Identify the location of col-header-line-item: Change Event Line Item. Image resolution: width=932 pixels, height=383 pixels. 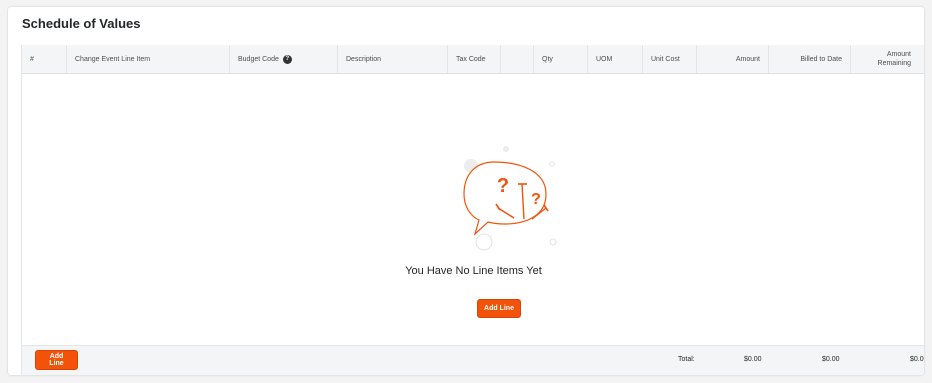
(148, 59).